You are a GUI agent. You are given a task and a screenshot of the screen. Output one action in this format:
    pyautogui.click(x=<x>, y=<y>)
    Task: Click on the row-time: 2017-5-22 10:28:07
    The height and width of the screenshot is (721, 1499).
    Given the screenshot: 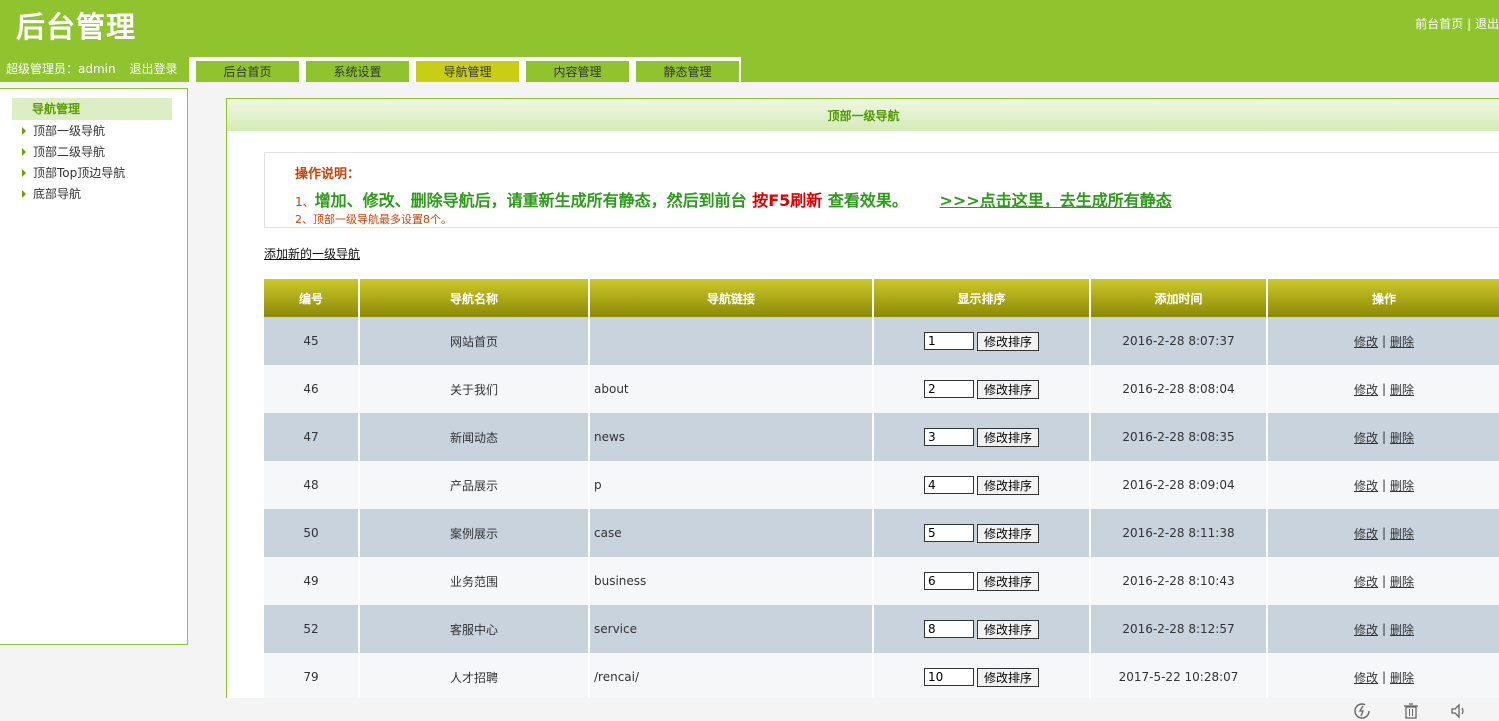 What is the action you would take?
    pyautogui.click(x=1179, y=677)
    